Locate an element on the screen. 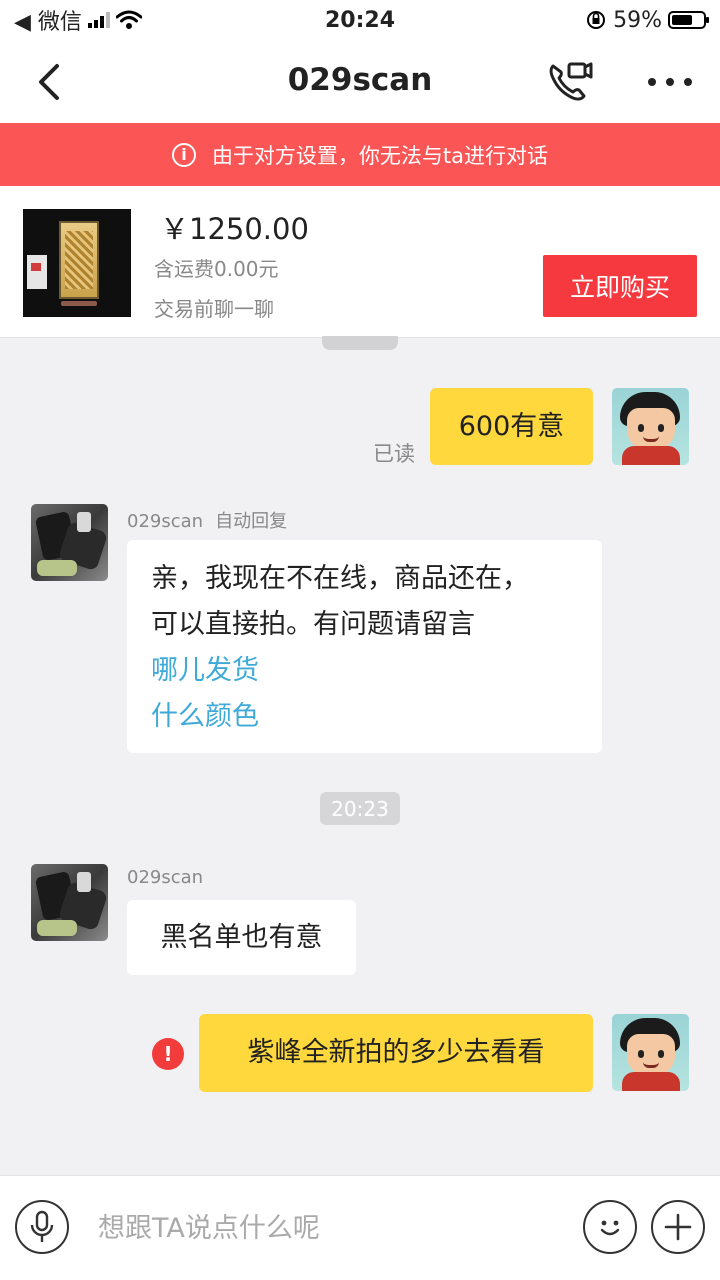  product-shipping: 含运费0.00元 is located at coordinates (216, 269).